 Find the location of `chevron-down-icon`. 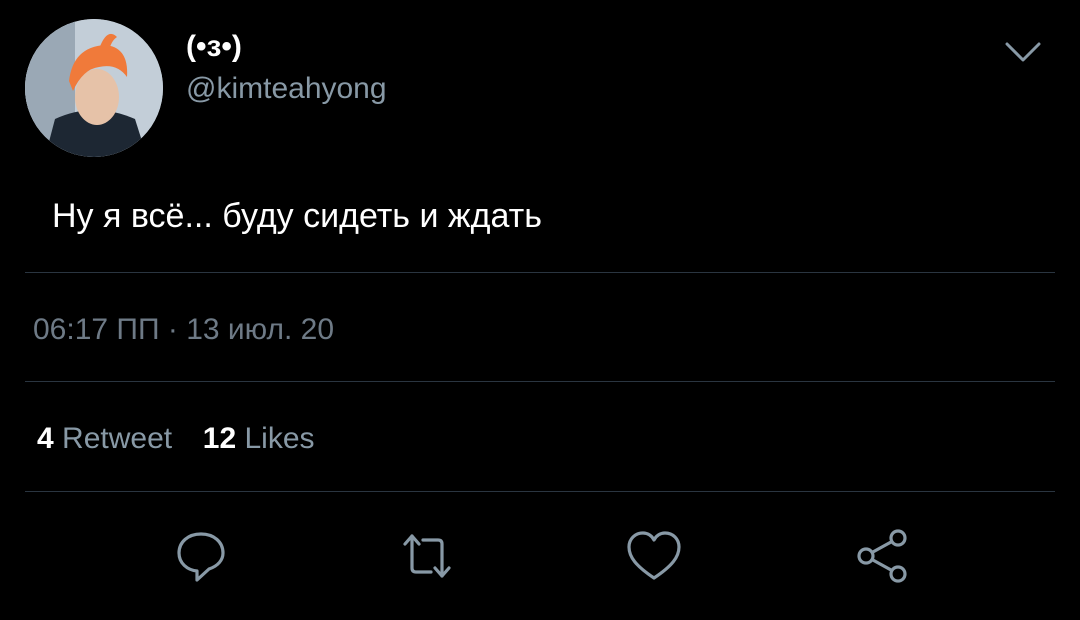

chevron-down-icon is located at coordinates (1023, 52).